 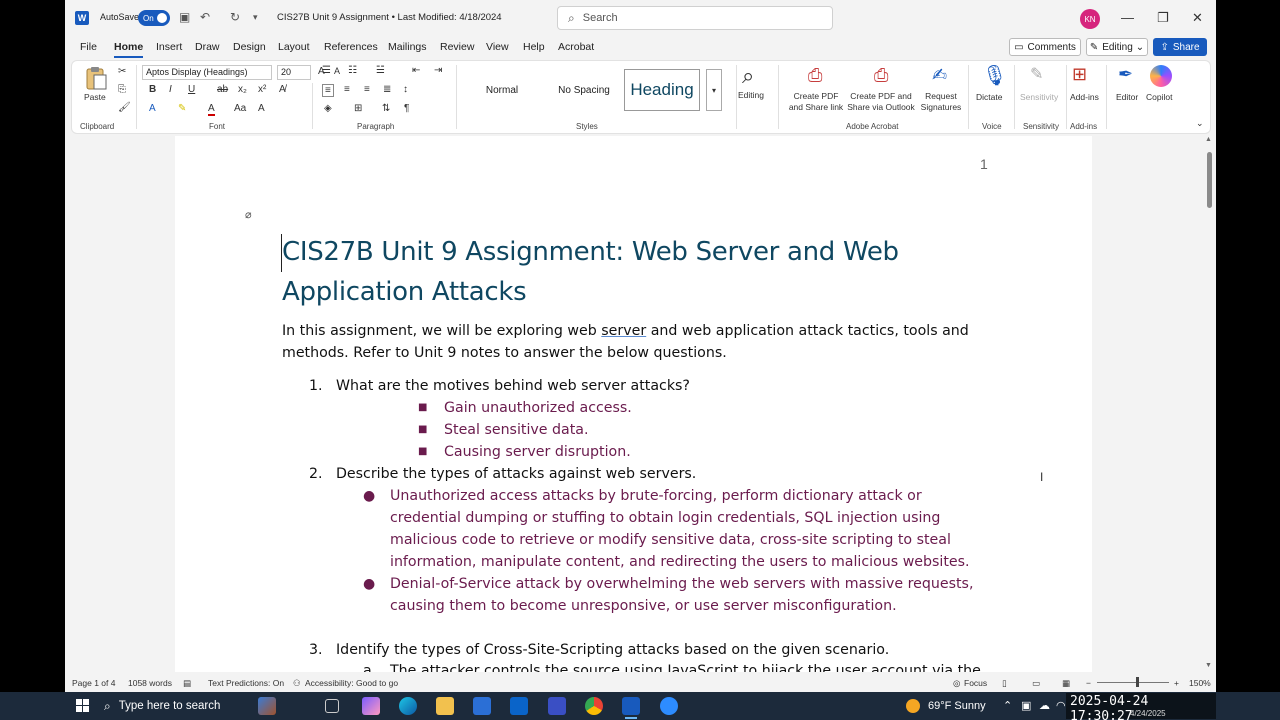 I want to click on sort-icon: ⇅, so click(x=386, y=108).